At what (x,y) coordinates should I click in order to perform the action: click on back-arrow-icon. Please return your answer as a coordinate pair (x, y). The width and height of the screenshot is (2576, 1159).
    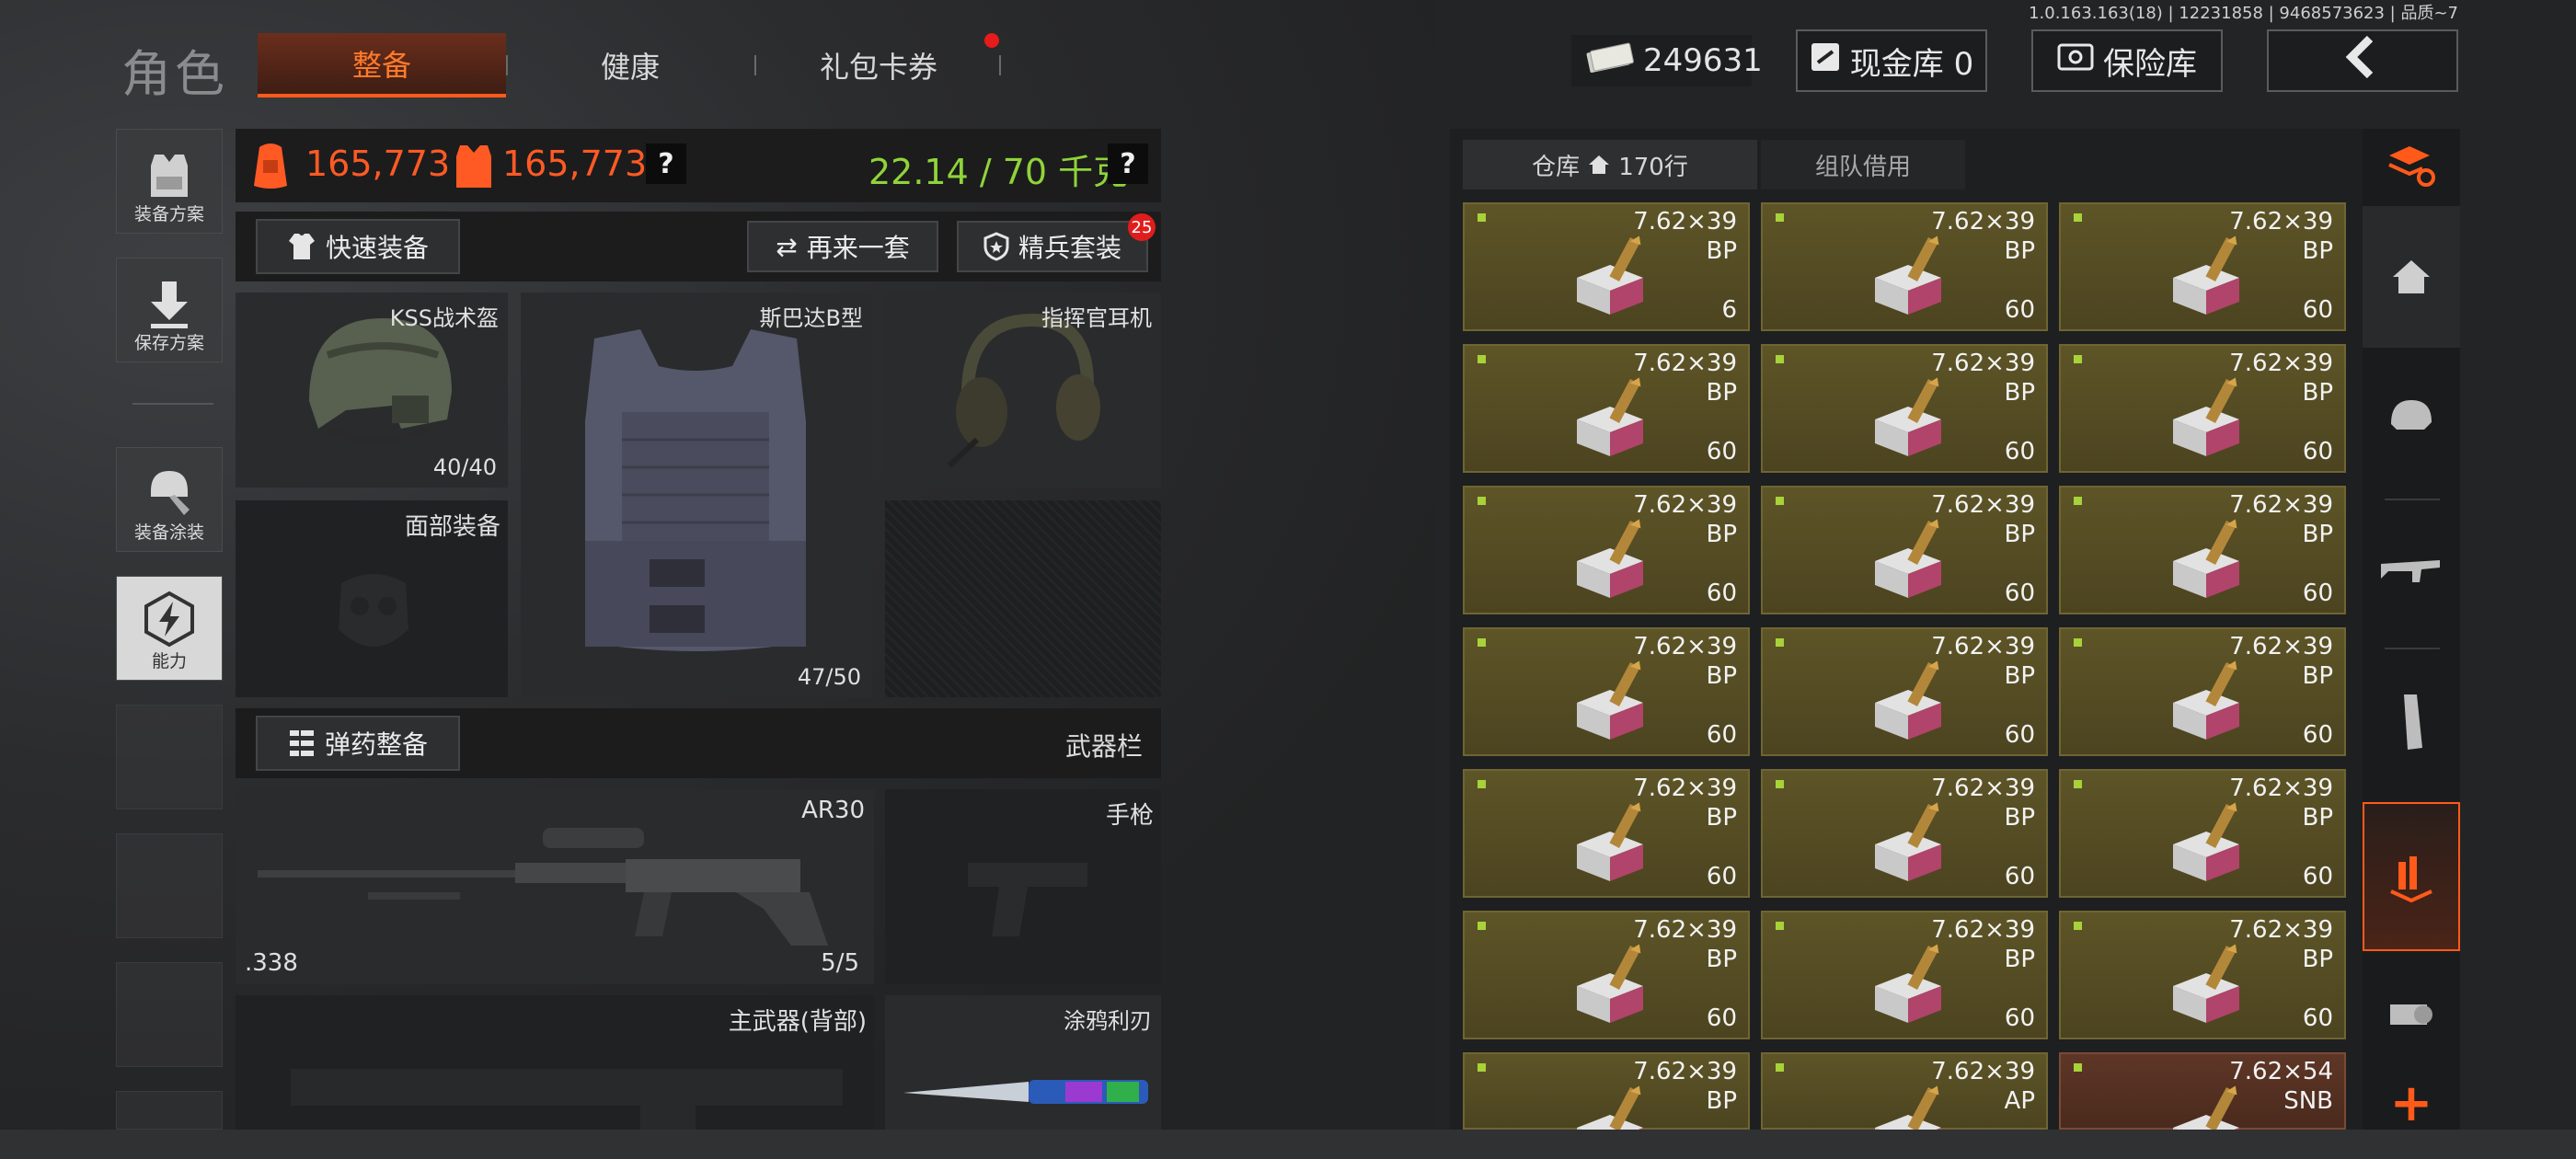
    Looking at the image, I should click on (2362, 61).